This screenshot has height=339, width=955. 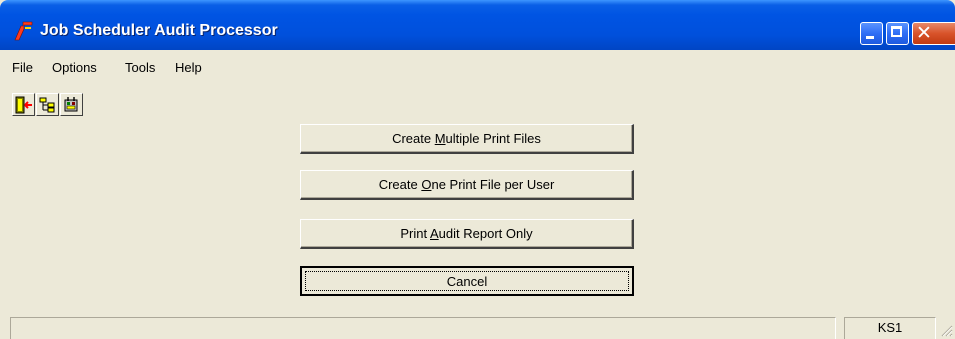 I want to click on toolbar-exit-button, so click(x=23, y=104).